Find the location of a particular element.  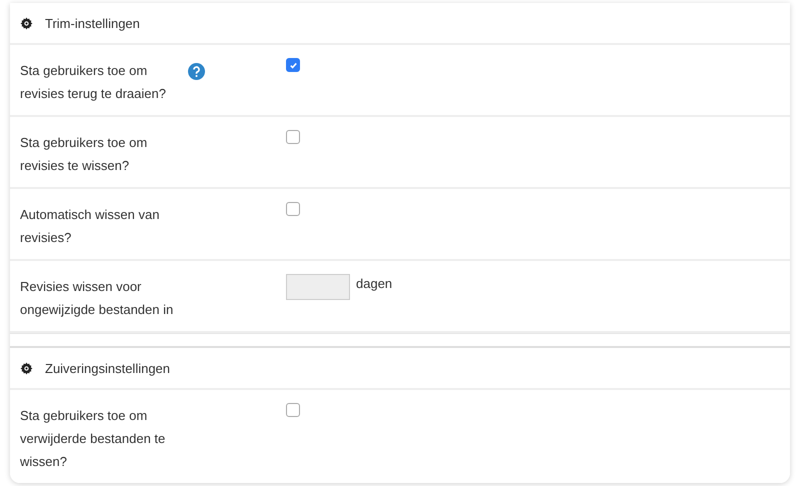

section-title: Zuiveringsinstellingen is located at coordinates (107, 368).